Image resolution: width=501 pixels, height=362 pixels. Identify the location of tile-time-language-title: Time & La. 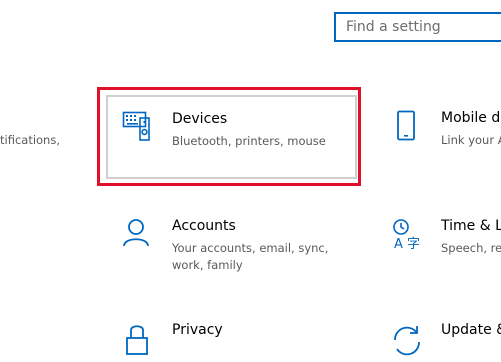
(471, 226).